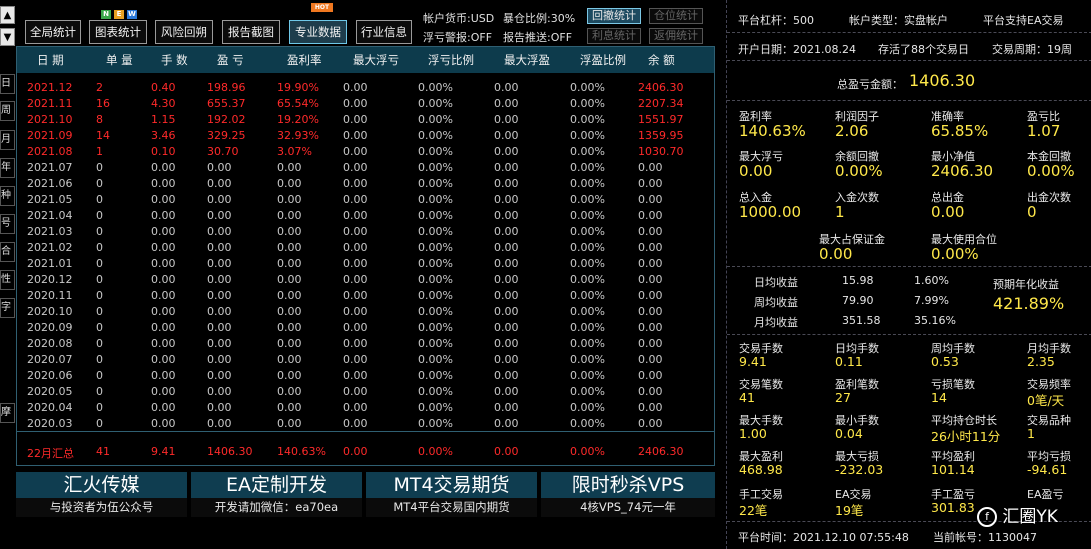  Describe the element at coordinates (1031, 433) in the screenshot. I see `metric-value: 1` at that location.